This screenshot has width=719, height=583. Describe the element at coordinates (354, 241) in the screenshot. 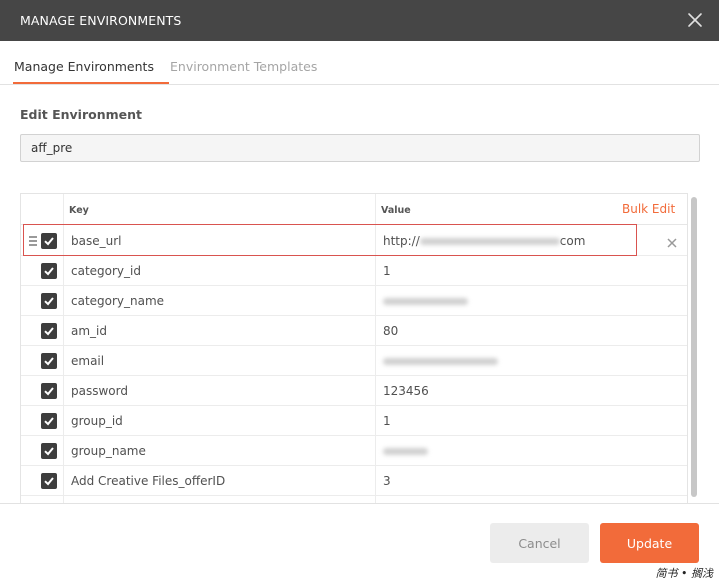

I see `table-row: base_url http:// com` at that location.